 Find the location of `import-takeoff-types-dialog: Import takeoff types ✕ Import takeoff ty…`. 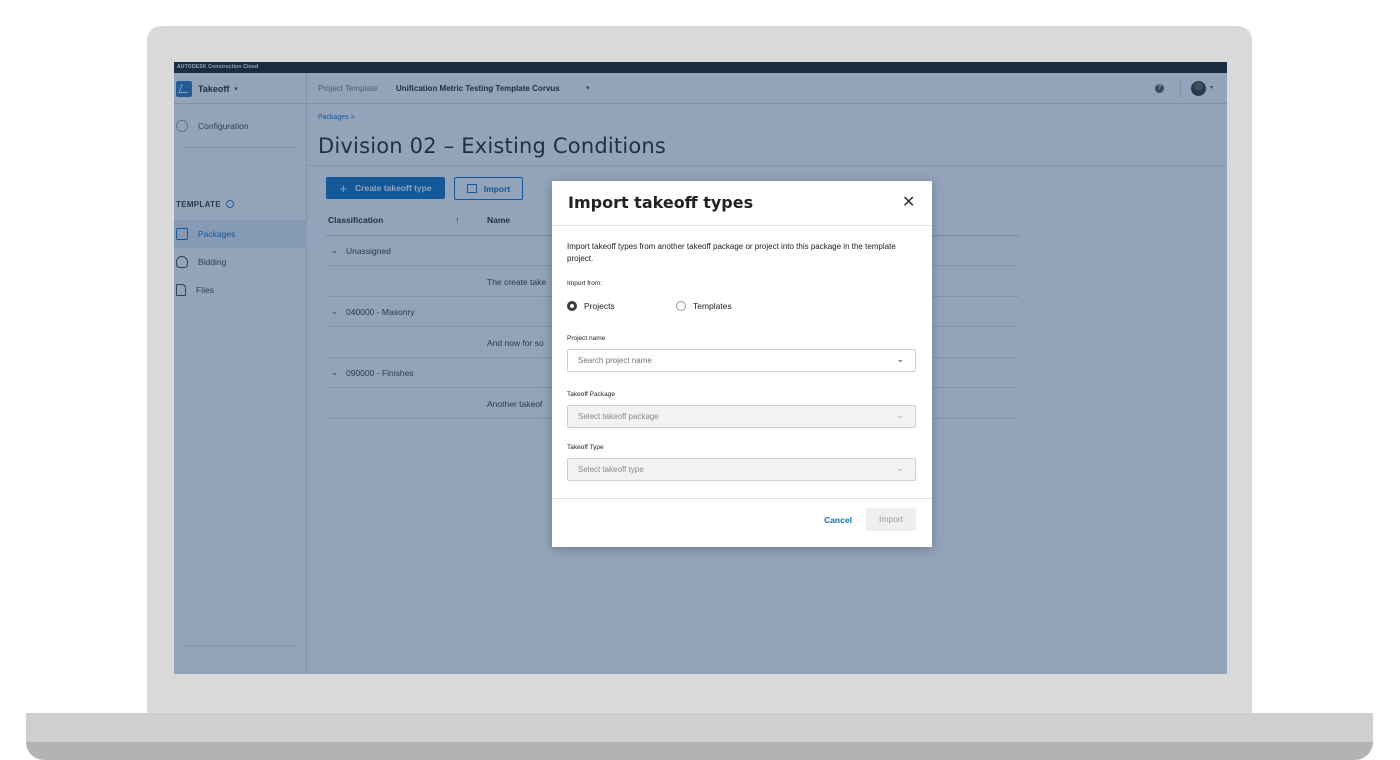

import-takeoff-types-dialog: Import takeoff types ✕ Import takeoff ty… is located at coordinates (742, 364).